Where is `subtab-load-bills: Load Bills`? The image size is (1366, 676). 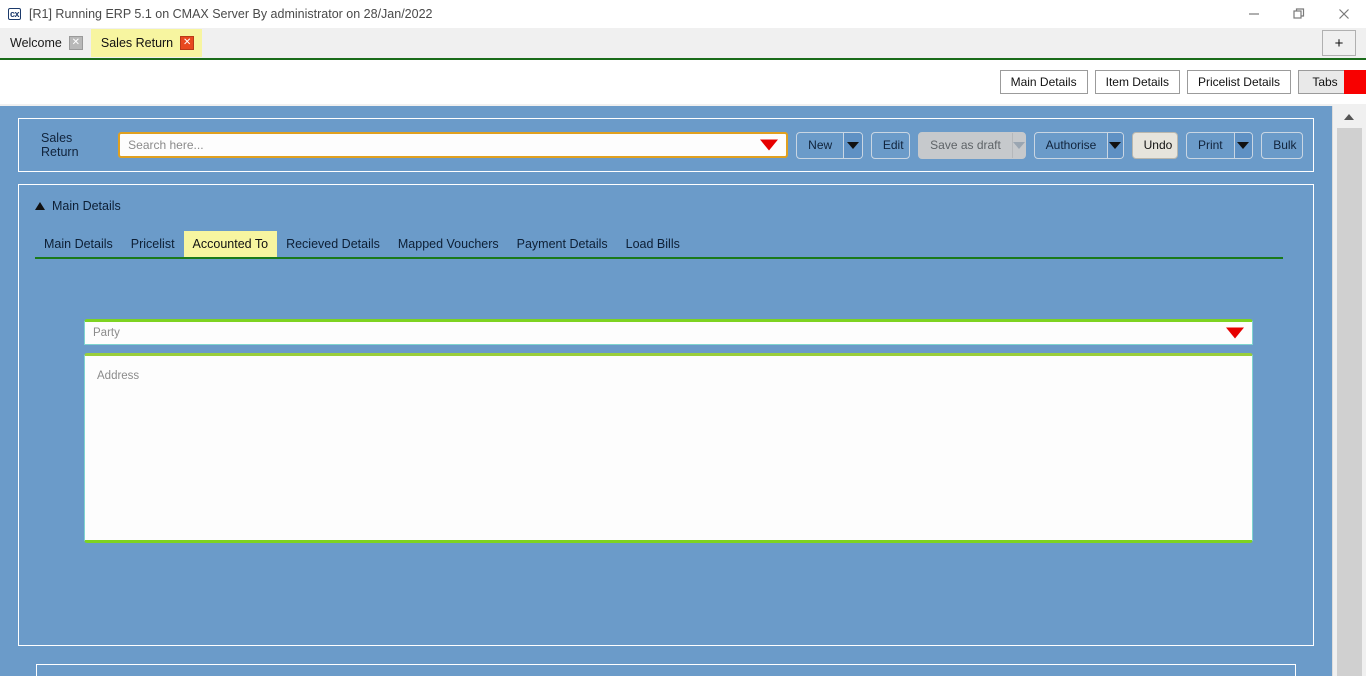
subtab-load-bills: Load Bills is located at coordinates (653, 244).